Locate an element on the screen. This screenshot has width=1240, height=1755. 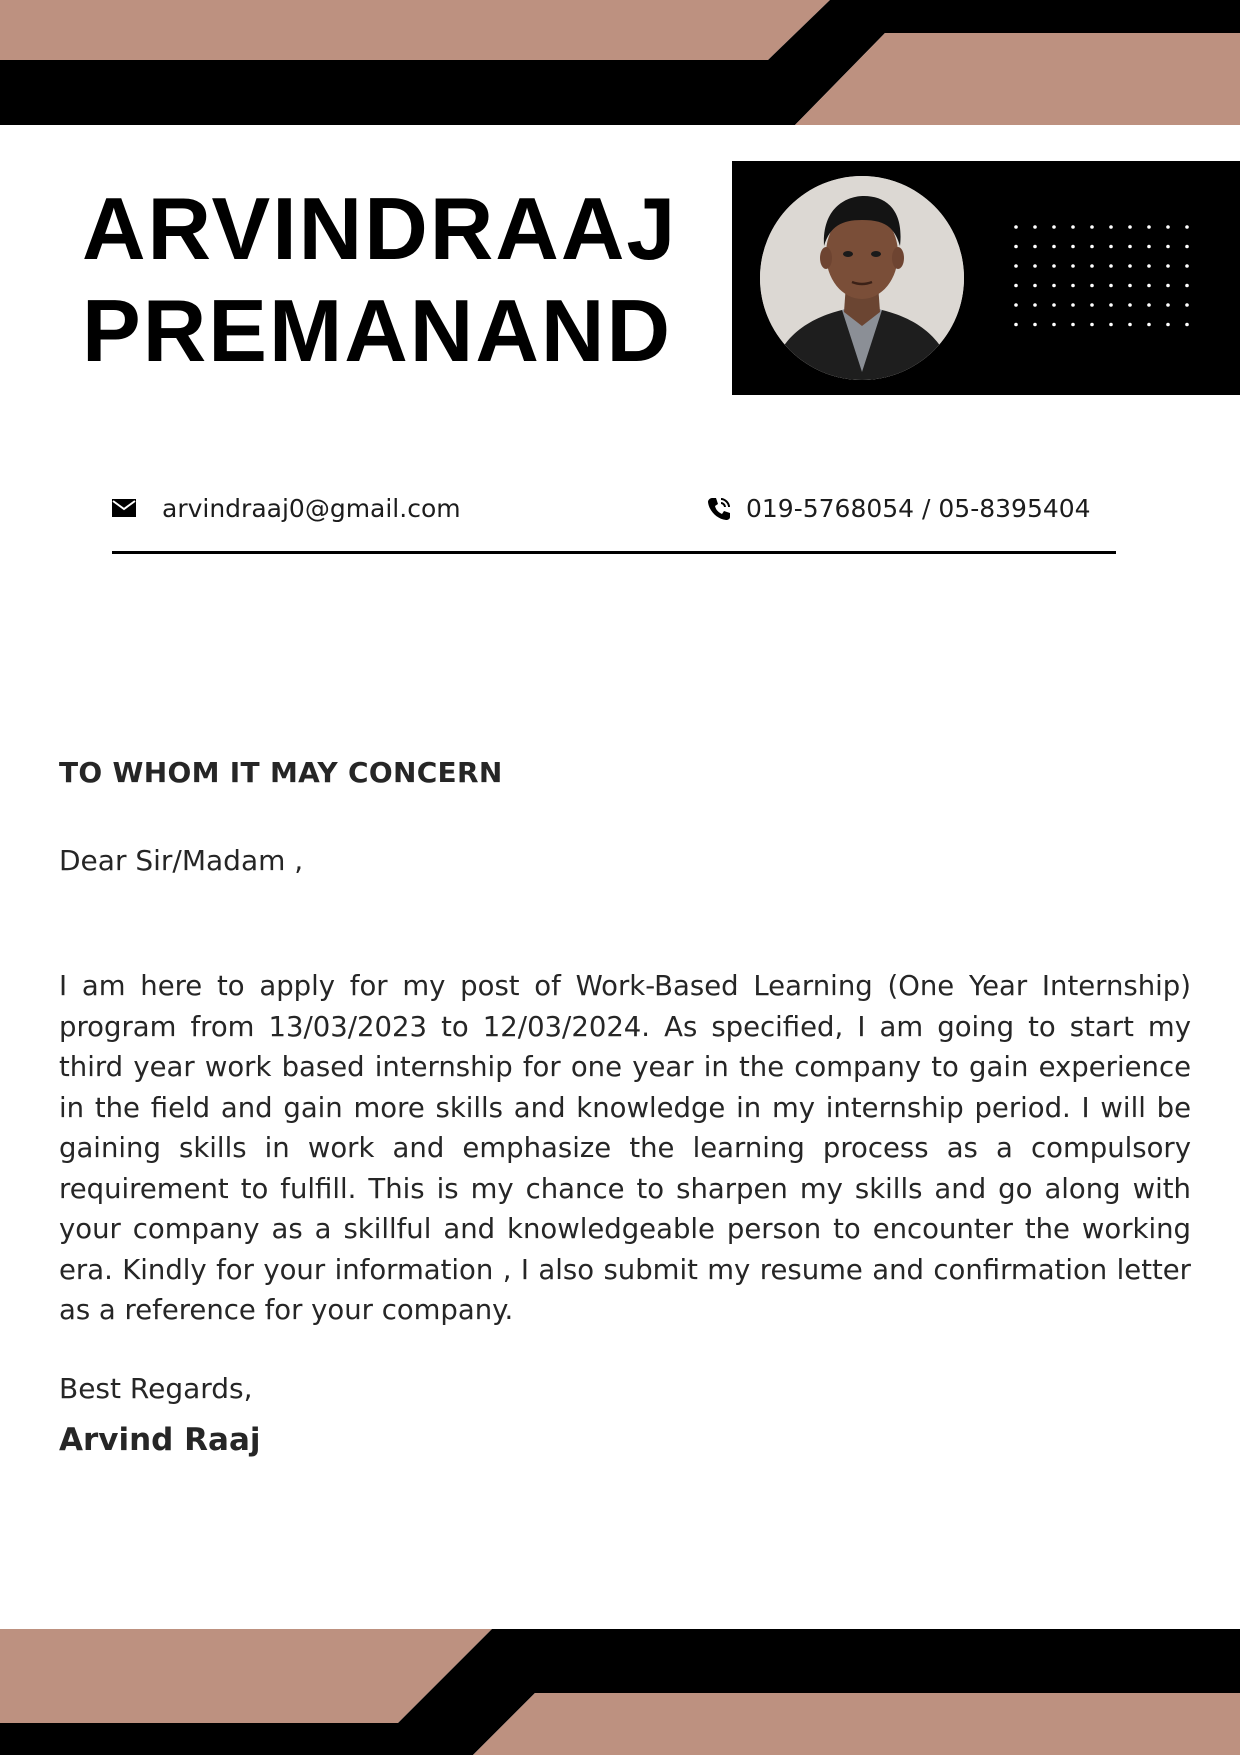
photo-panel is located at coordinates (986, 278).